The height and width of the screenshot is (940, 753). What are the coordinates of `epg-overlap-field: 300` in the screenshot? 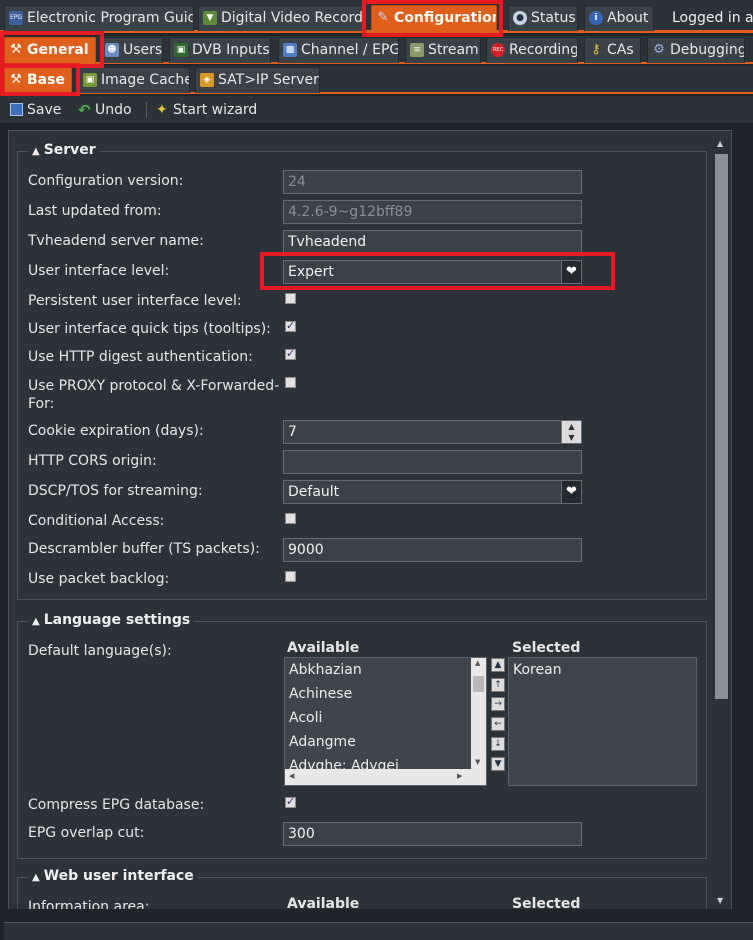 It's located at (432, 834).